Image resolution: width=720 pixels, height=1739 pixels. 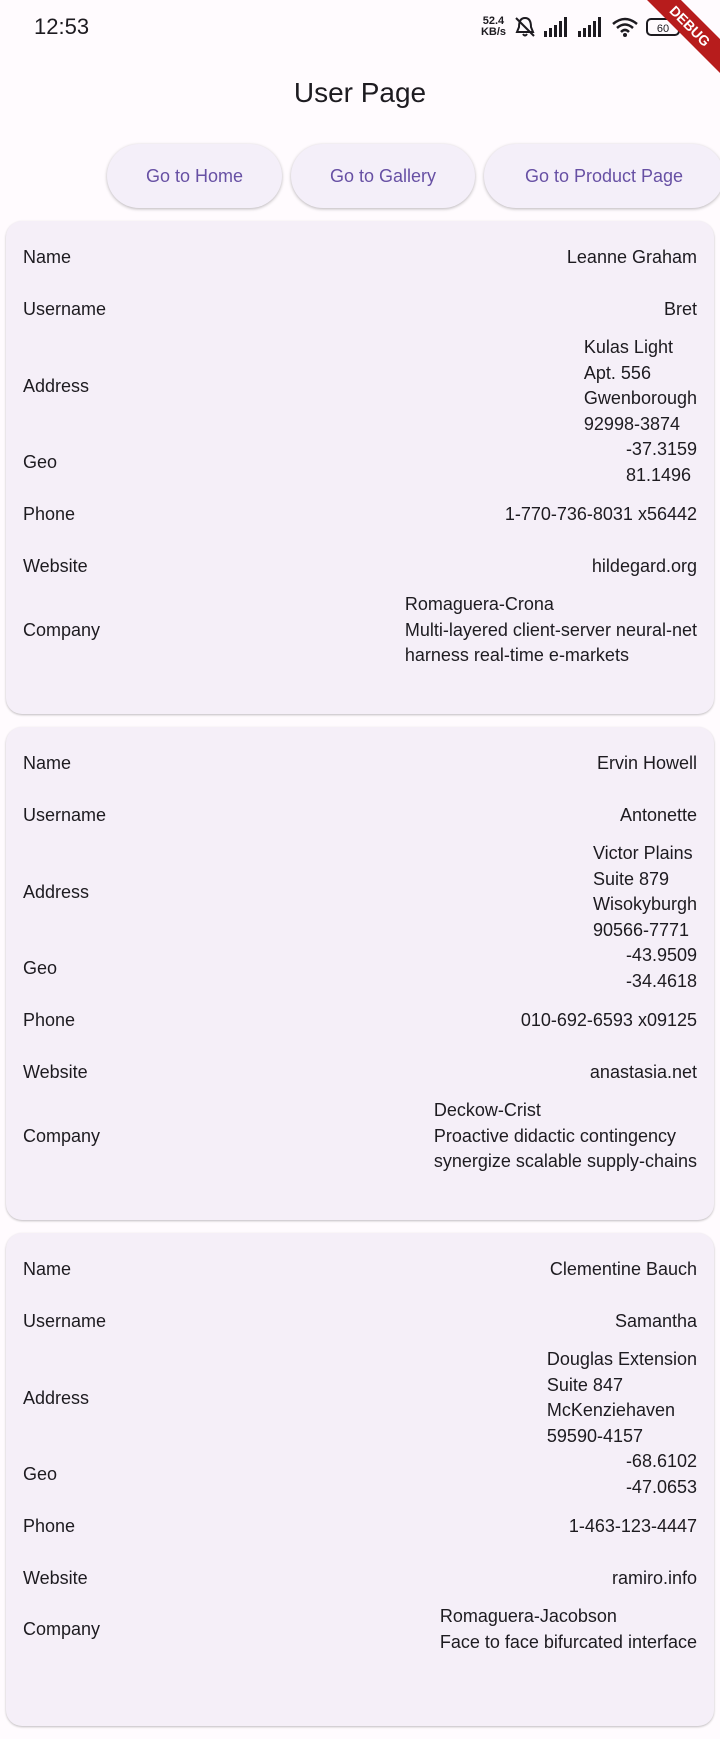 I want to click on website-row: Website anastasia.net, so click(x=360, y=1072).